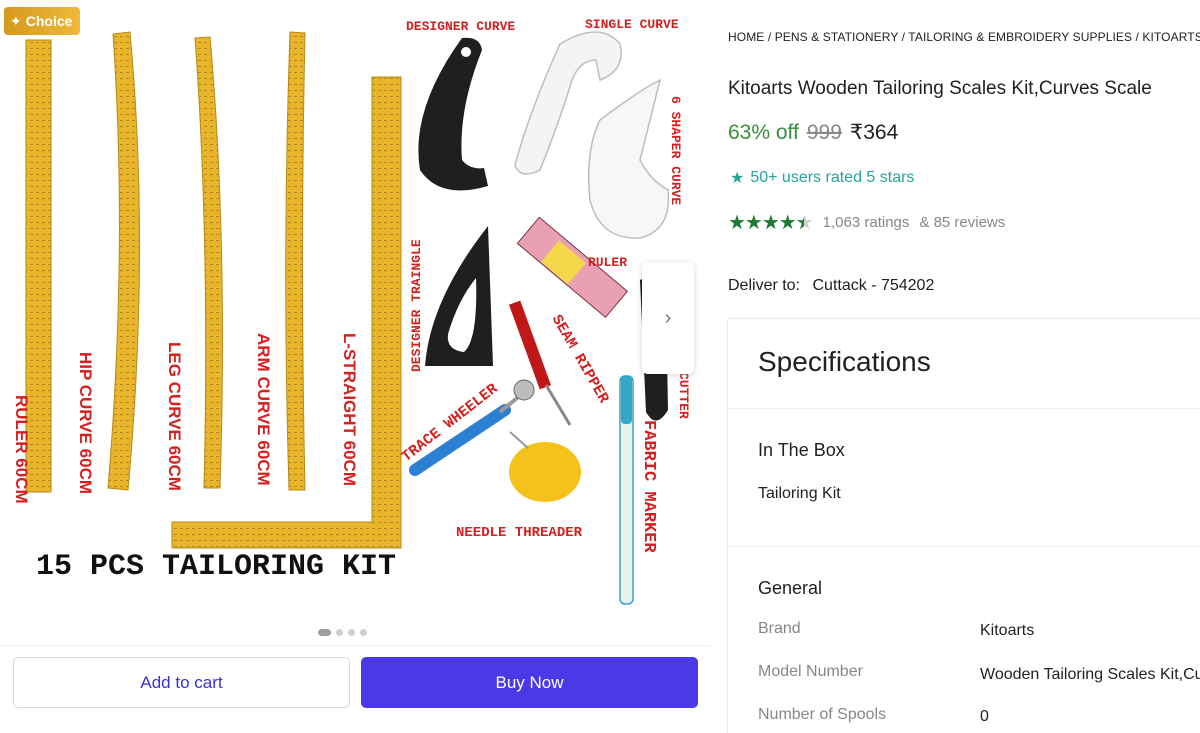 This screenshot has height=733, width=1200. What do you see at coordinates (124, 261) in the screenshot?
I see `hip-curve-graphic` at bounding box center [124, 261].